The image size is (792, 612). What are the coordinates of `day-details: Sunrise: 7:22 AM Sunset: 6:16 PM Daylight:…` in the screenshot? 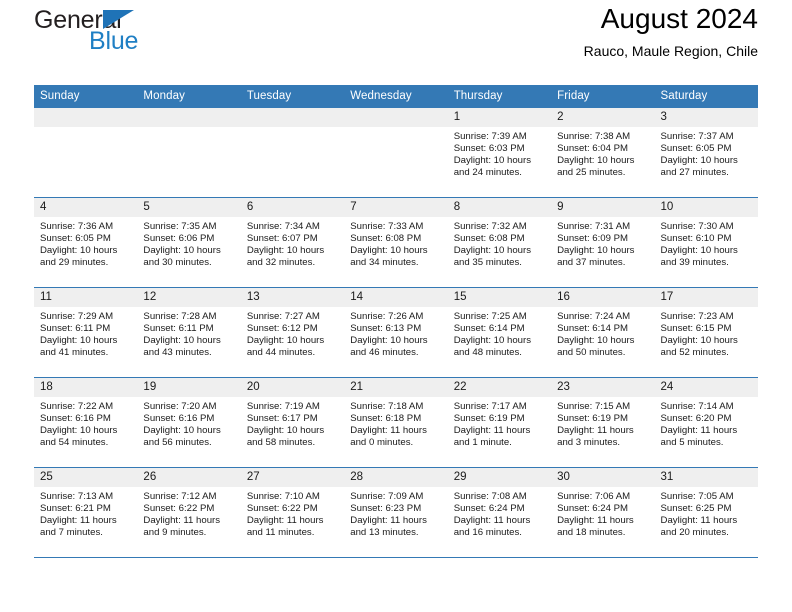 It's located at (85, 423).